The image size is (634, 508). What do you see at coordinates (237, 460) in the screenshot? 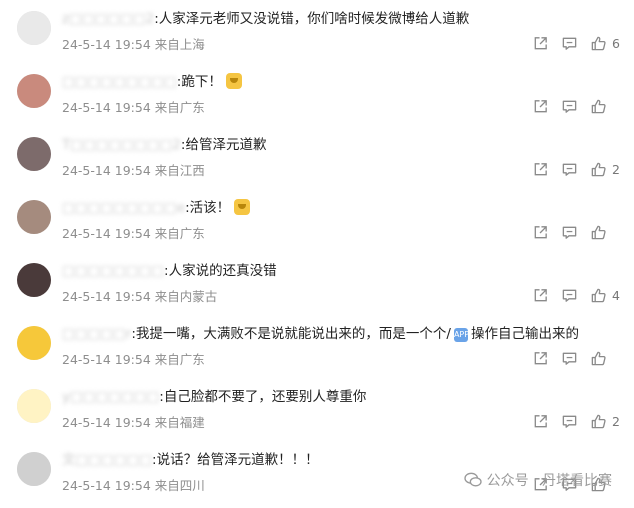
I see `comment-text: 说话？给管泽元道歉！！！` at bounding box center [237, 460].